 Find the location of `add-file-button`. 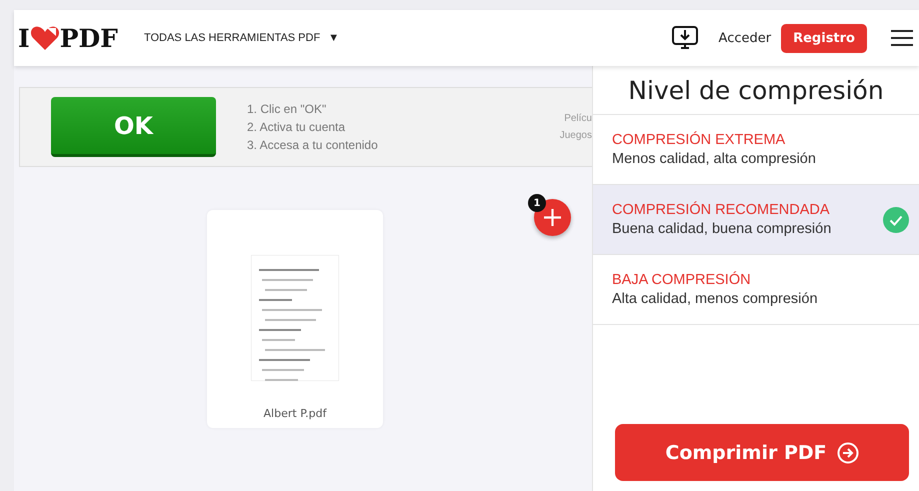

add-file-button is located at coordinates (552, 217).